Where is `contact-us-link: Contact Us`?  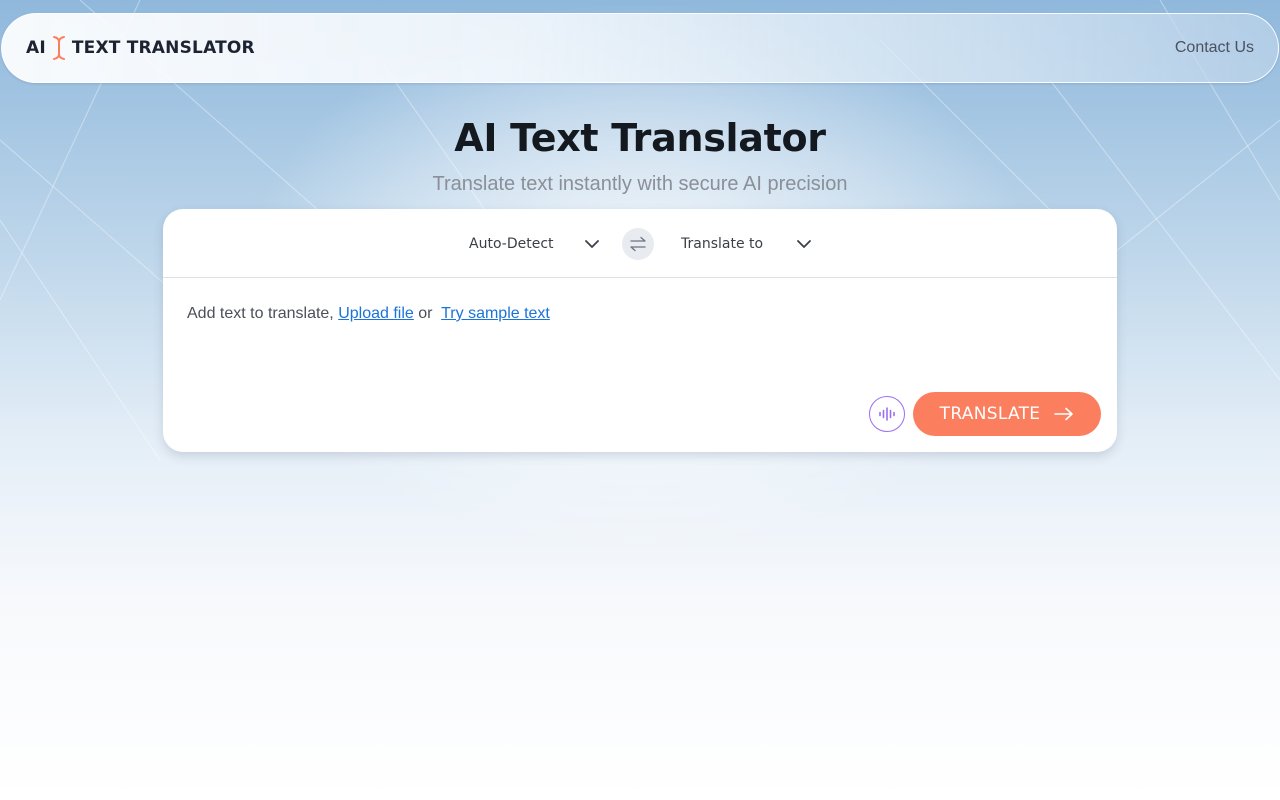
contact-us-link: Contact Us is located at coordinates (1214, 48).